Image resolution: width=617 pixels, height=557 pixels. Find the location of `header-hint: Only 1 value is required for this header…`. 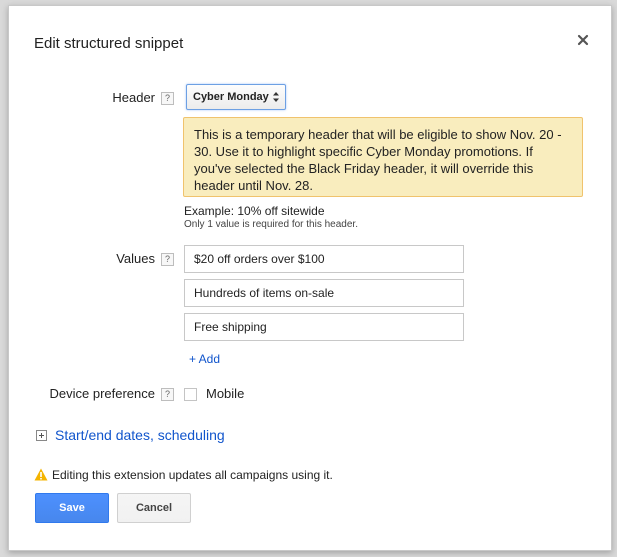

header-hint: Only 1 value is required for this header… is located at coordinates (271, 224).